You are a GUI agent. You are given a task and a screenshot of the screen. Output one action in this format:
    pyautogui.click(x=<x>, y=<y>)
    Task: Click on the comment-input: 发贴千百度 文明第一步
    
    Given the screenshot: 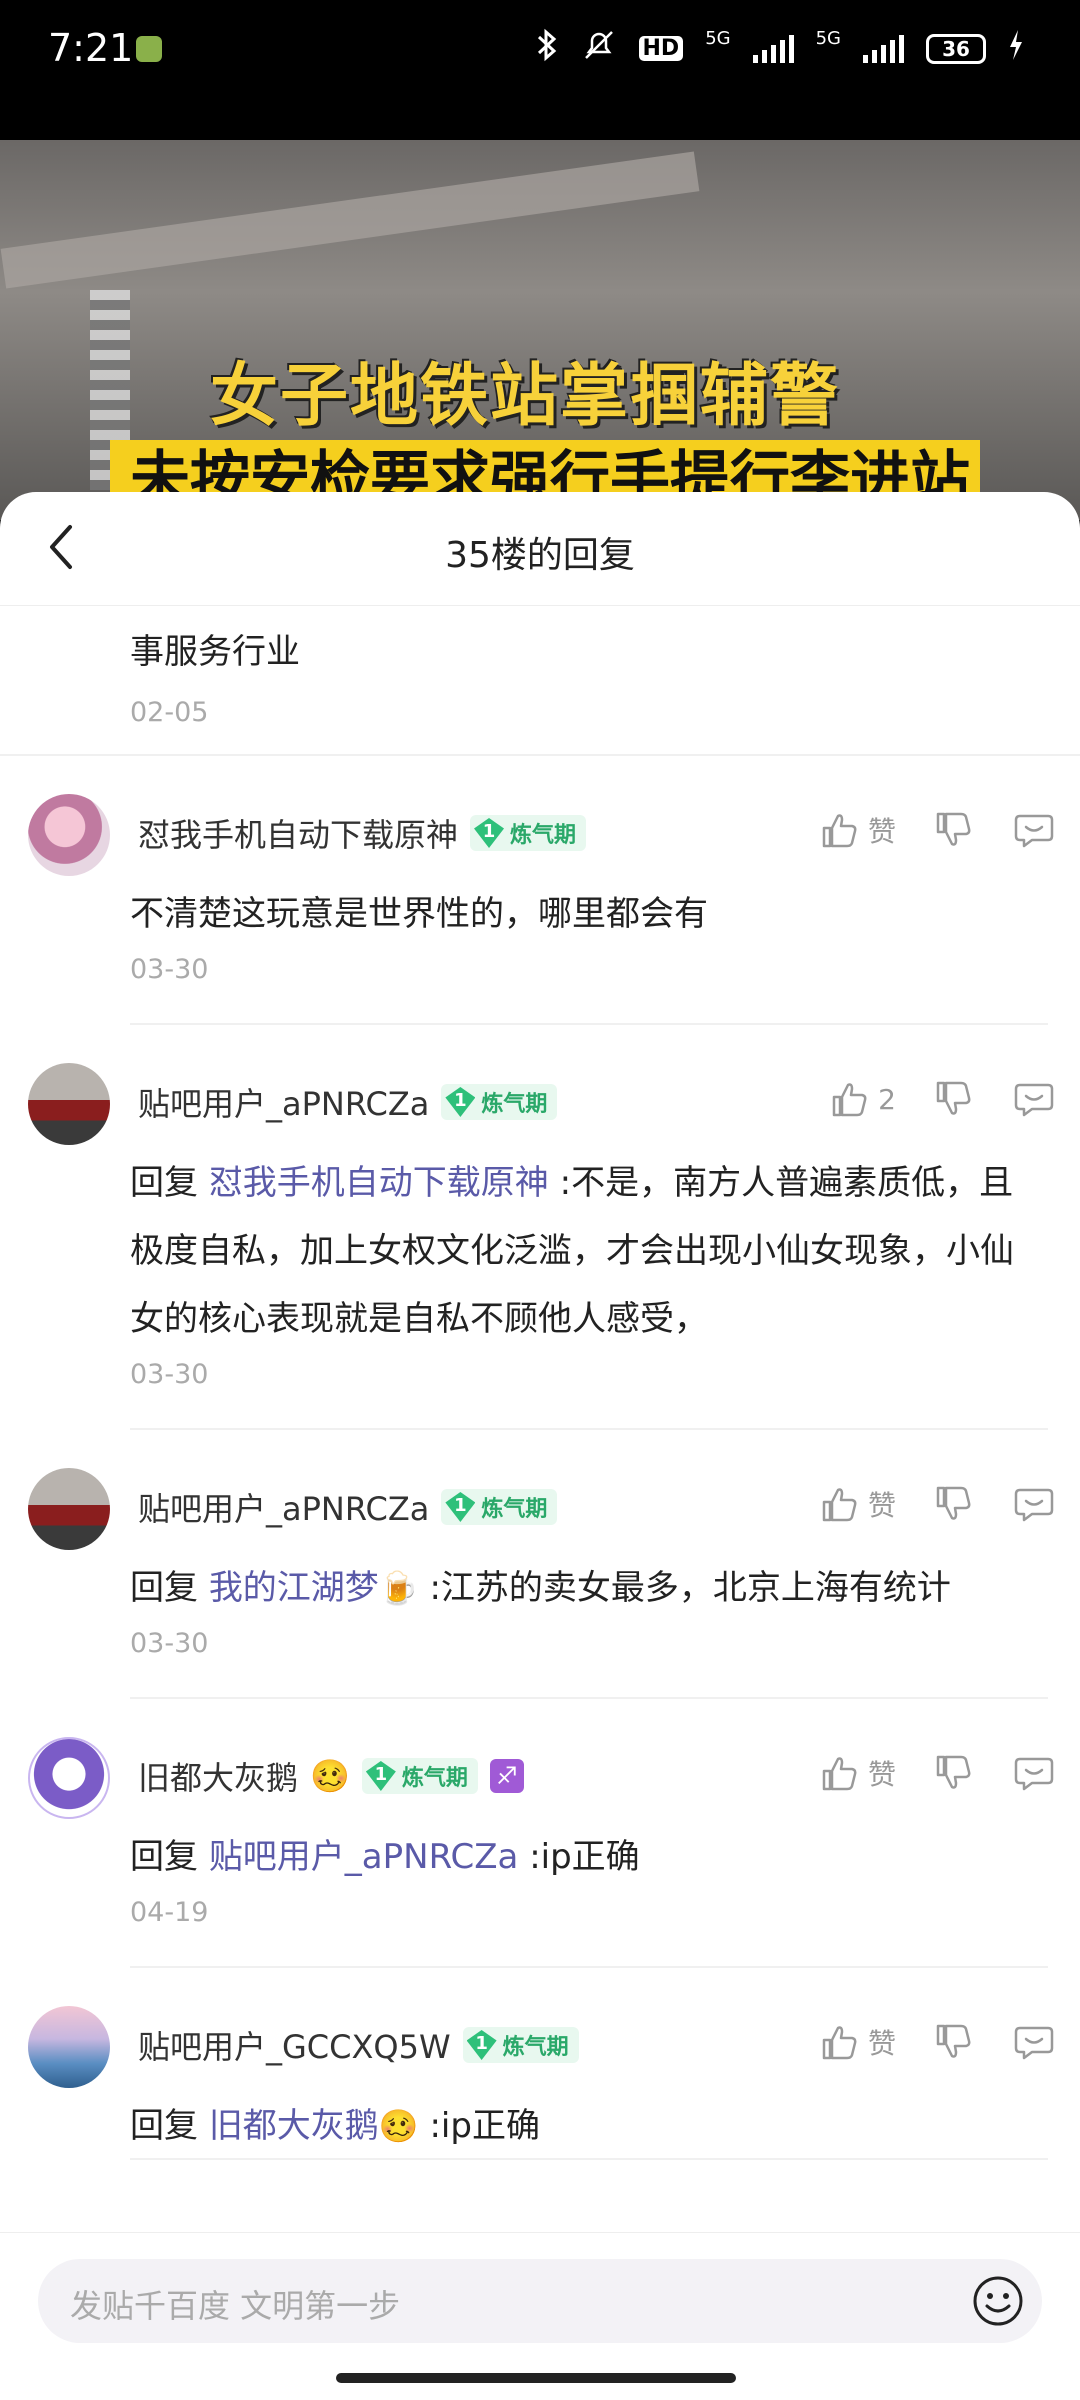 What is the action you would take?
    pyautogui.click(x=540, y=2301)
    